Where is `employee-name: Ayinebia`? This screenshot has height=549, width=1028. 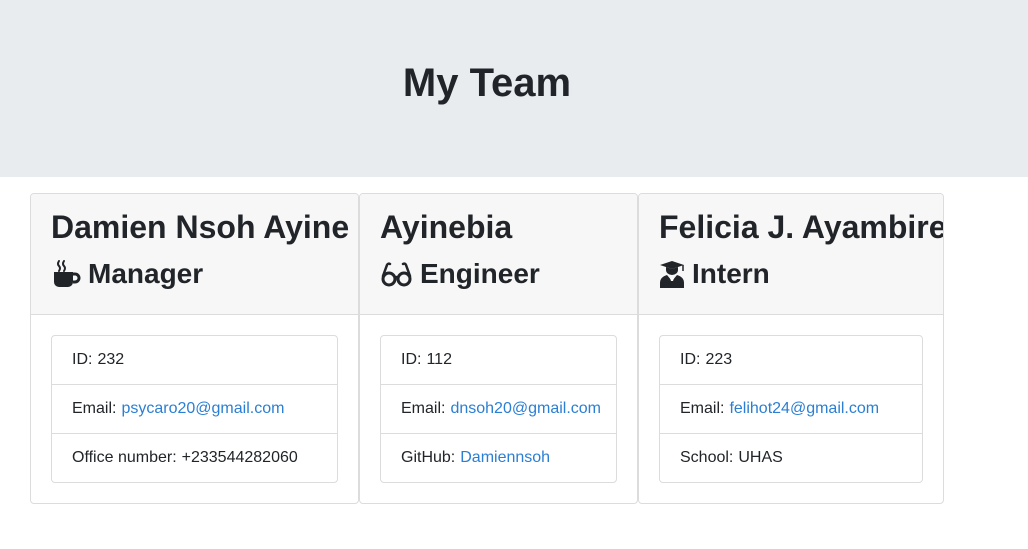
employee-name: Ayinebia is located at coordinates (446, 227).